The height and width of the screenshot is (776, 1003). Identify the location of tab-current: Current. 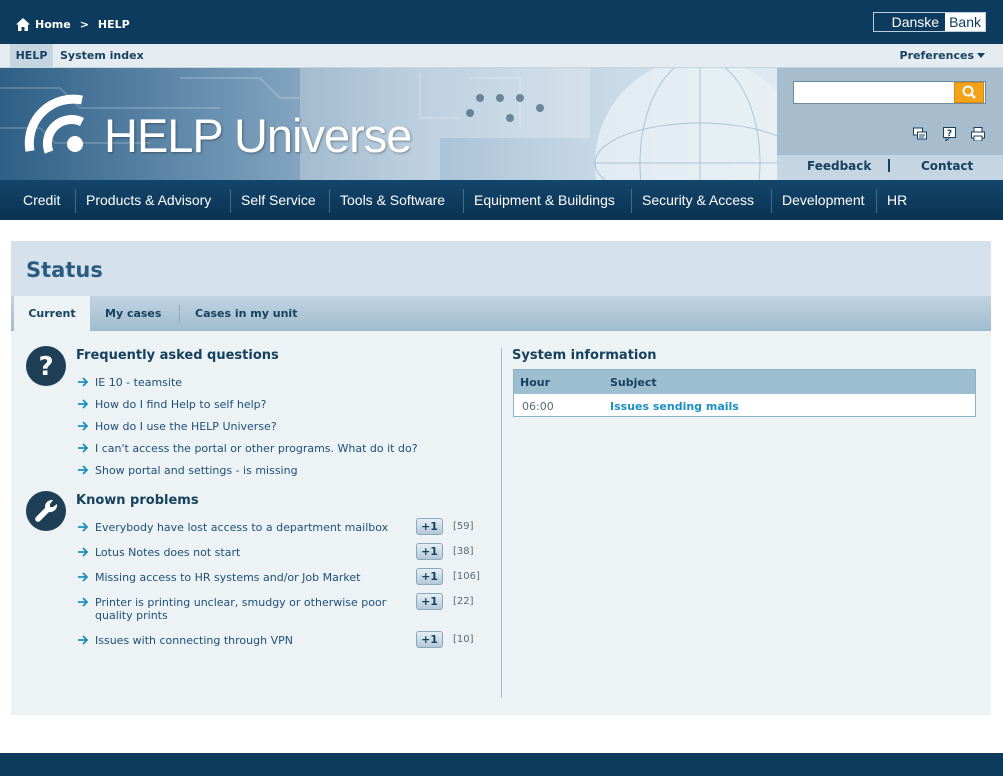
(52, 313).